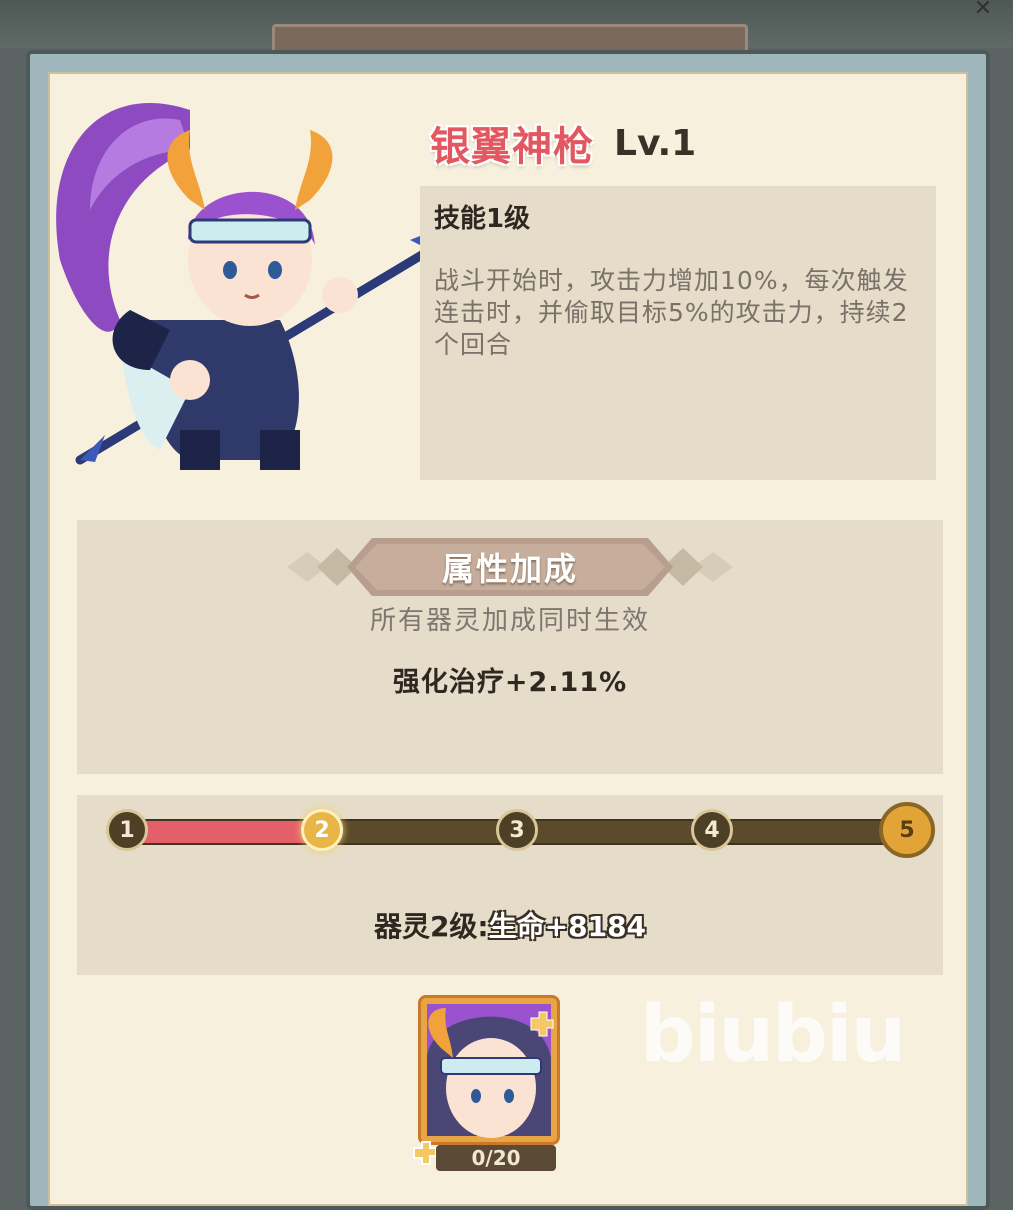 This screenshot has width=1013, height=1210. Describe the element at coordinates (496, 1158) in the screenshot. I see `shard-count: 0/20` at that location.